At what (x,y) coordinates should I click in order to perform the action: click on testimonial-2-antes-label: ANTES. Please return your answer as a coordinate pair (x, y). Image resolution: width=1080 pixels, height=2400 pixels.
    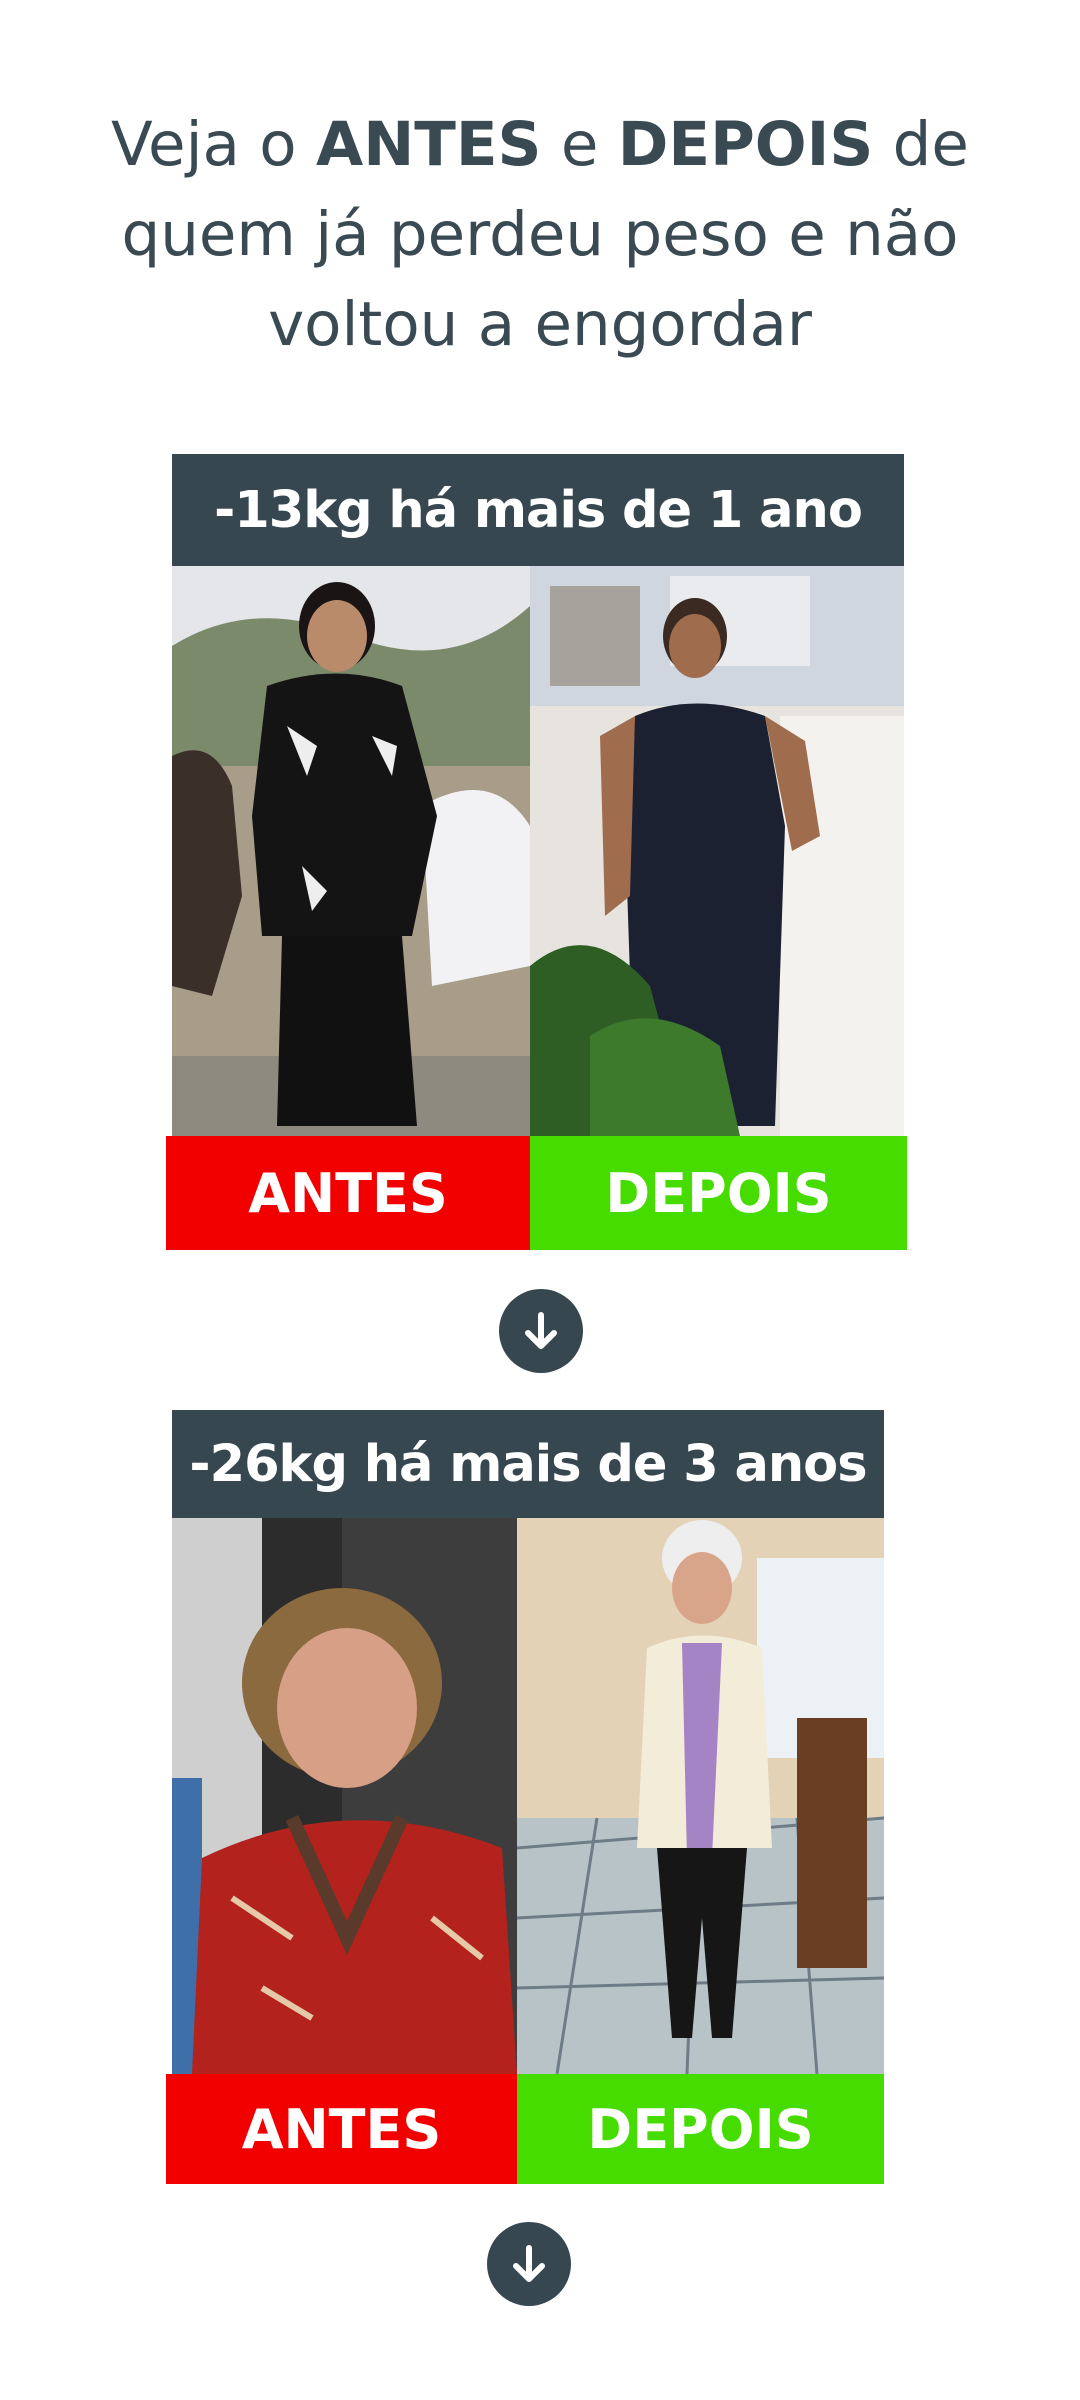
    Looking at the image, I should click on (341, 2129).